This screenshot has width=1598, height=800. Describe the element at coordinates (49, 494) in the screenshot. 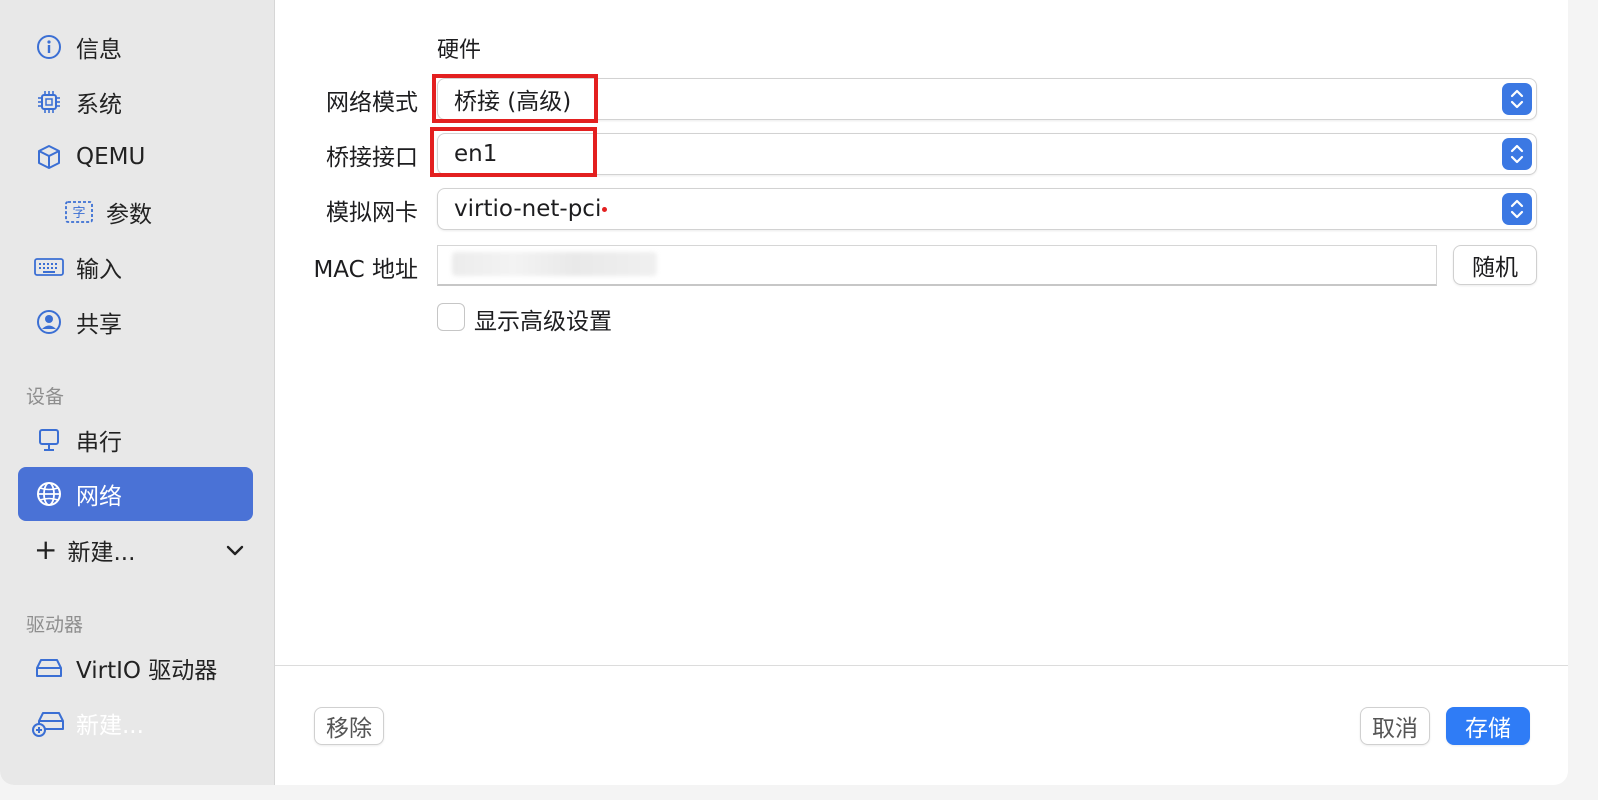

I see `globe-icon` at that location.